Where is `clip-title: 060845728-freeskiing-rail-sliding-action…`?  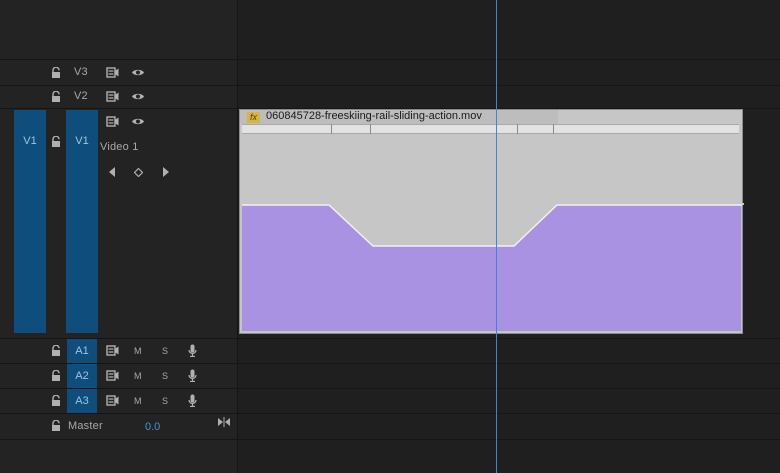 clip-title: 060845728-freeskiing-rail-sliding-action… is located at coordinates (374, 116).